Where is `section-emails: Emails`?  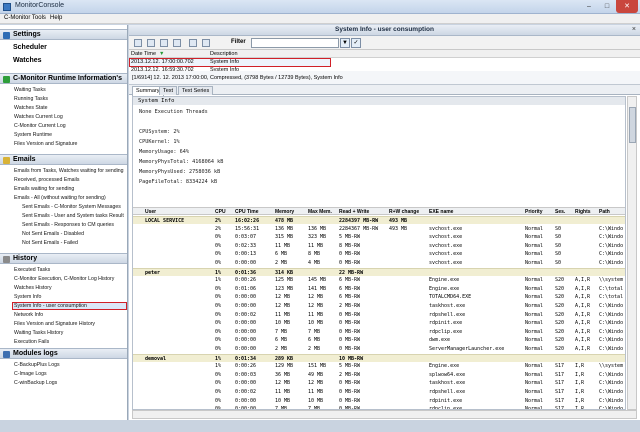
section-emails: Emails is located at coordinates (63, 159).